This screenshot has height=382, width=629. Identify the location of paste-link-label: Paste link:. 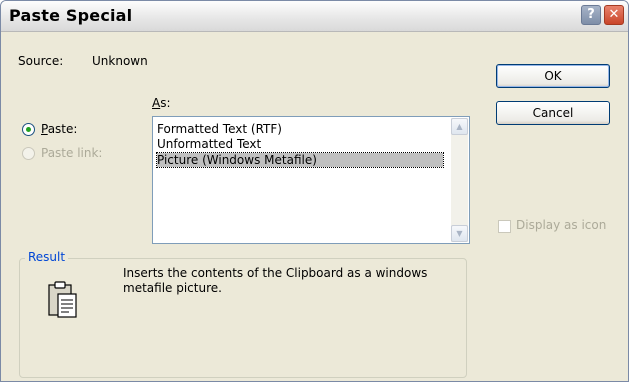
(71, 153).